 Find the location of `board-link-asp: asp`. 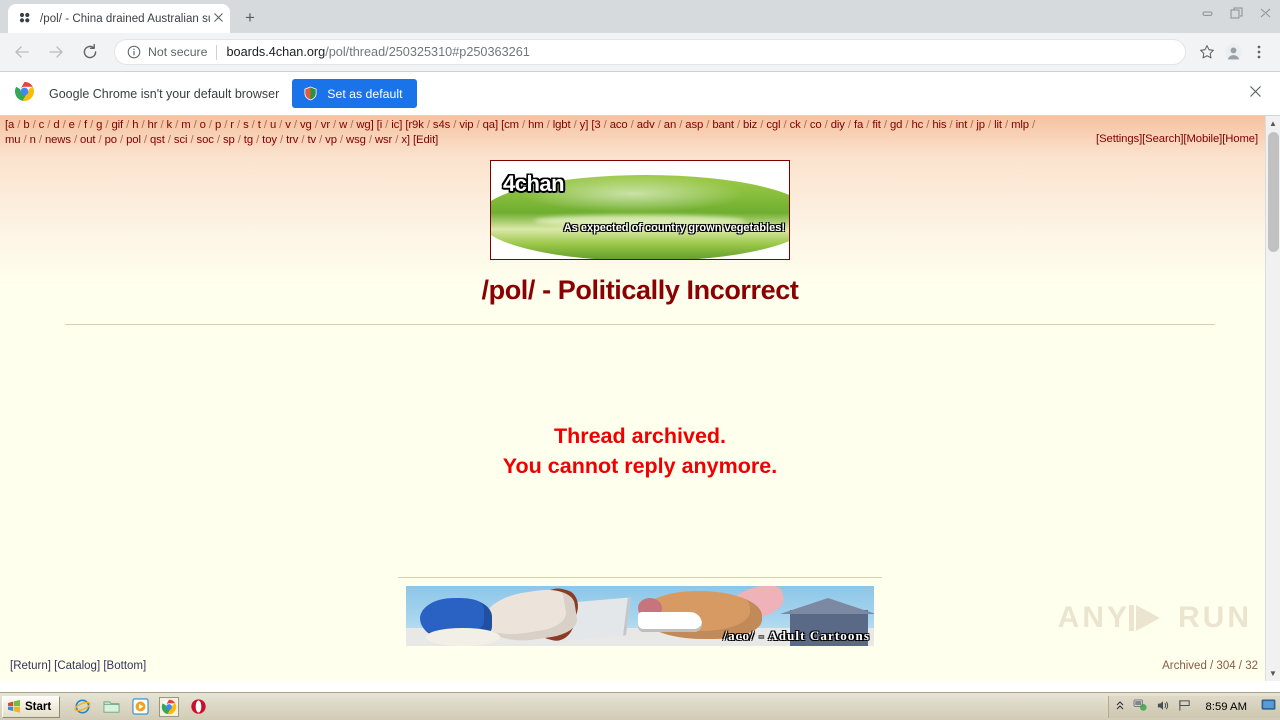

board-link-asp: asp is located at coordinates (694, 125).